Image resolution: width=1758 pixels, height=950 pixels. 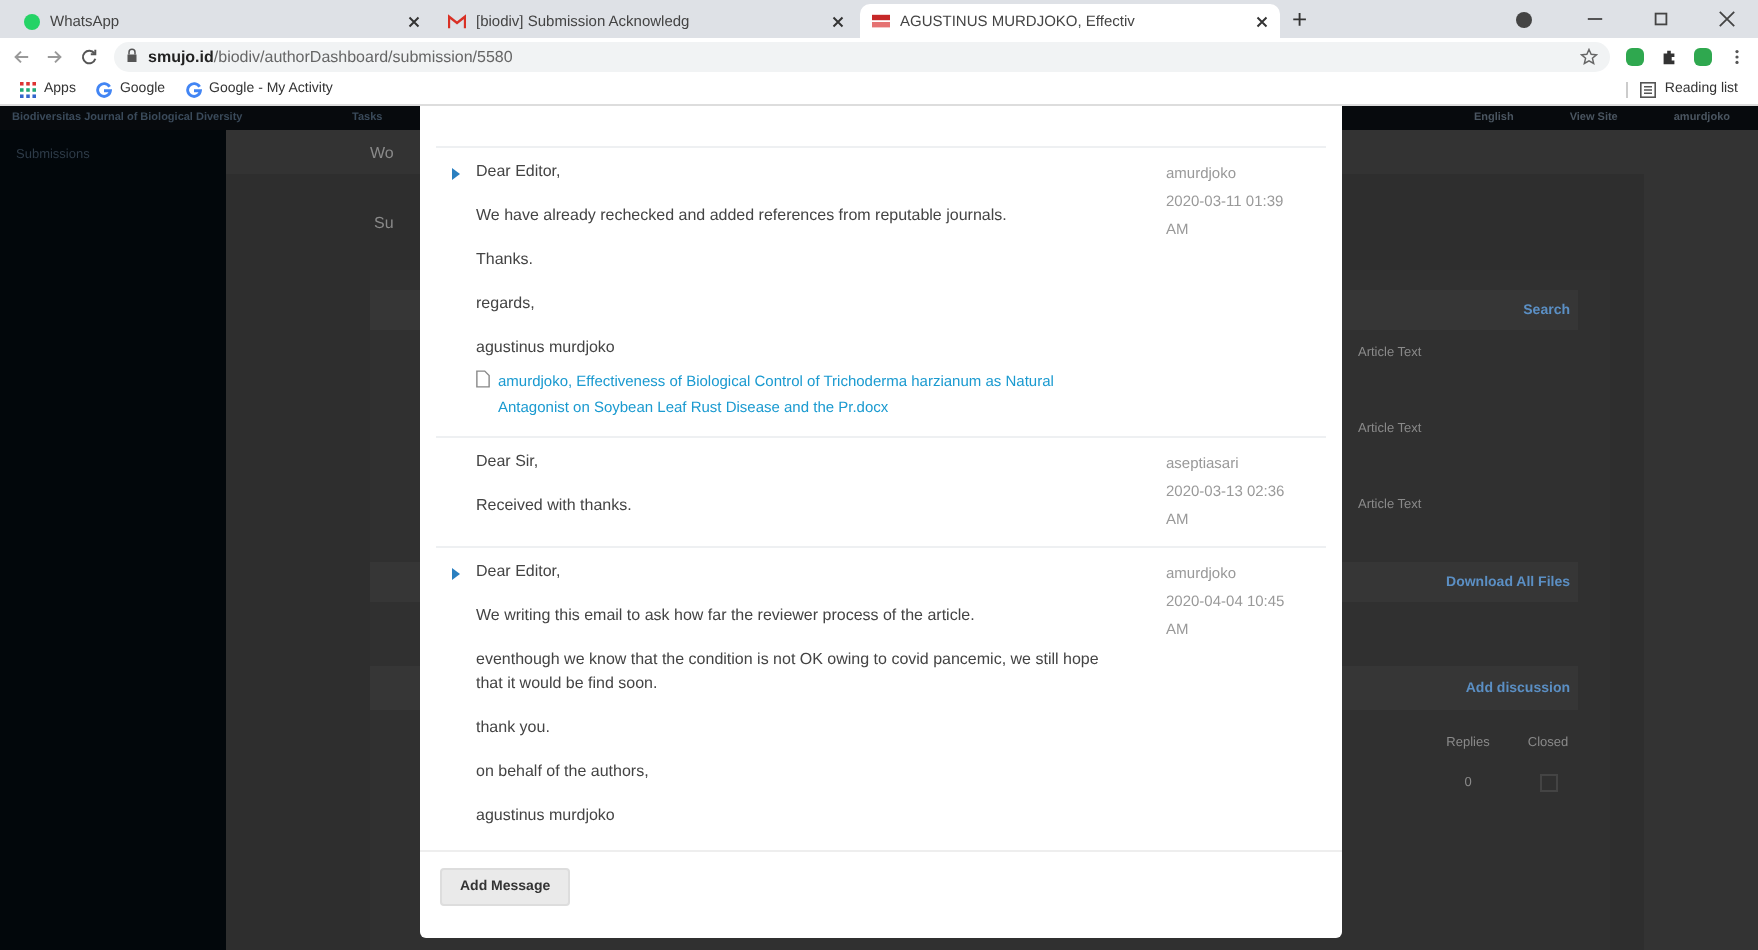 What do you see at coordinates (384, 223) in the screenshot?
I see `tab-label: Su` at bounding box center [384, 223].